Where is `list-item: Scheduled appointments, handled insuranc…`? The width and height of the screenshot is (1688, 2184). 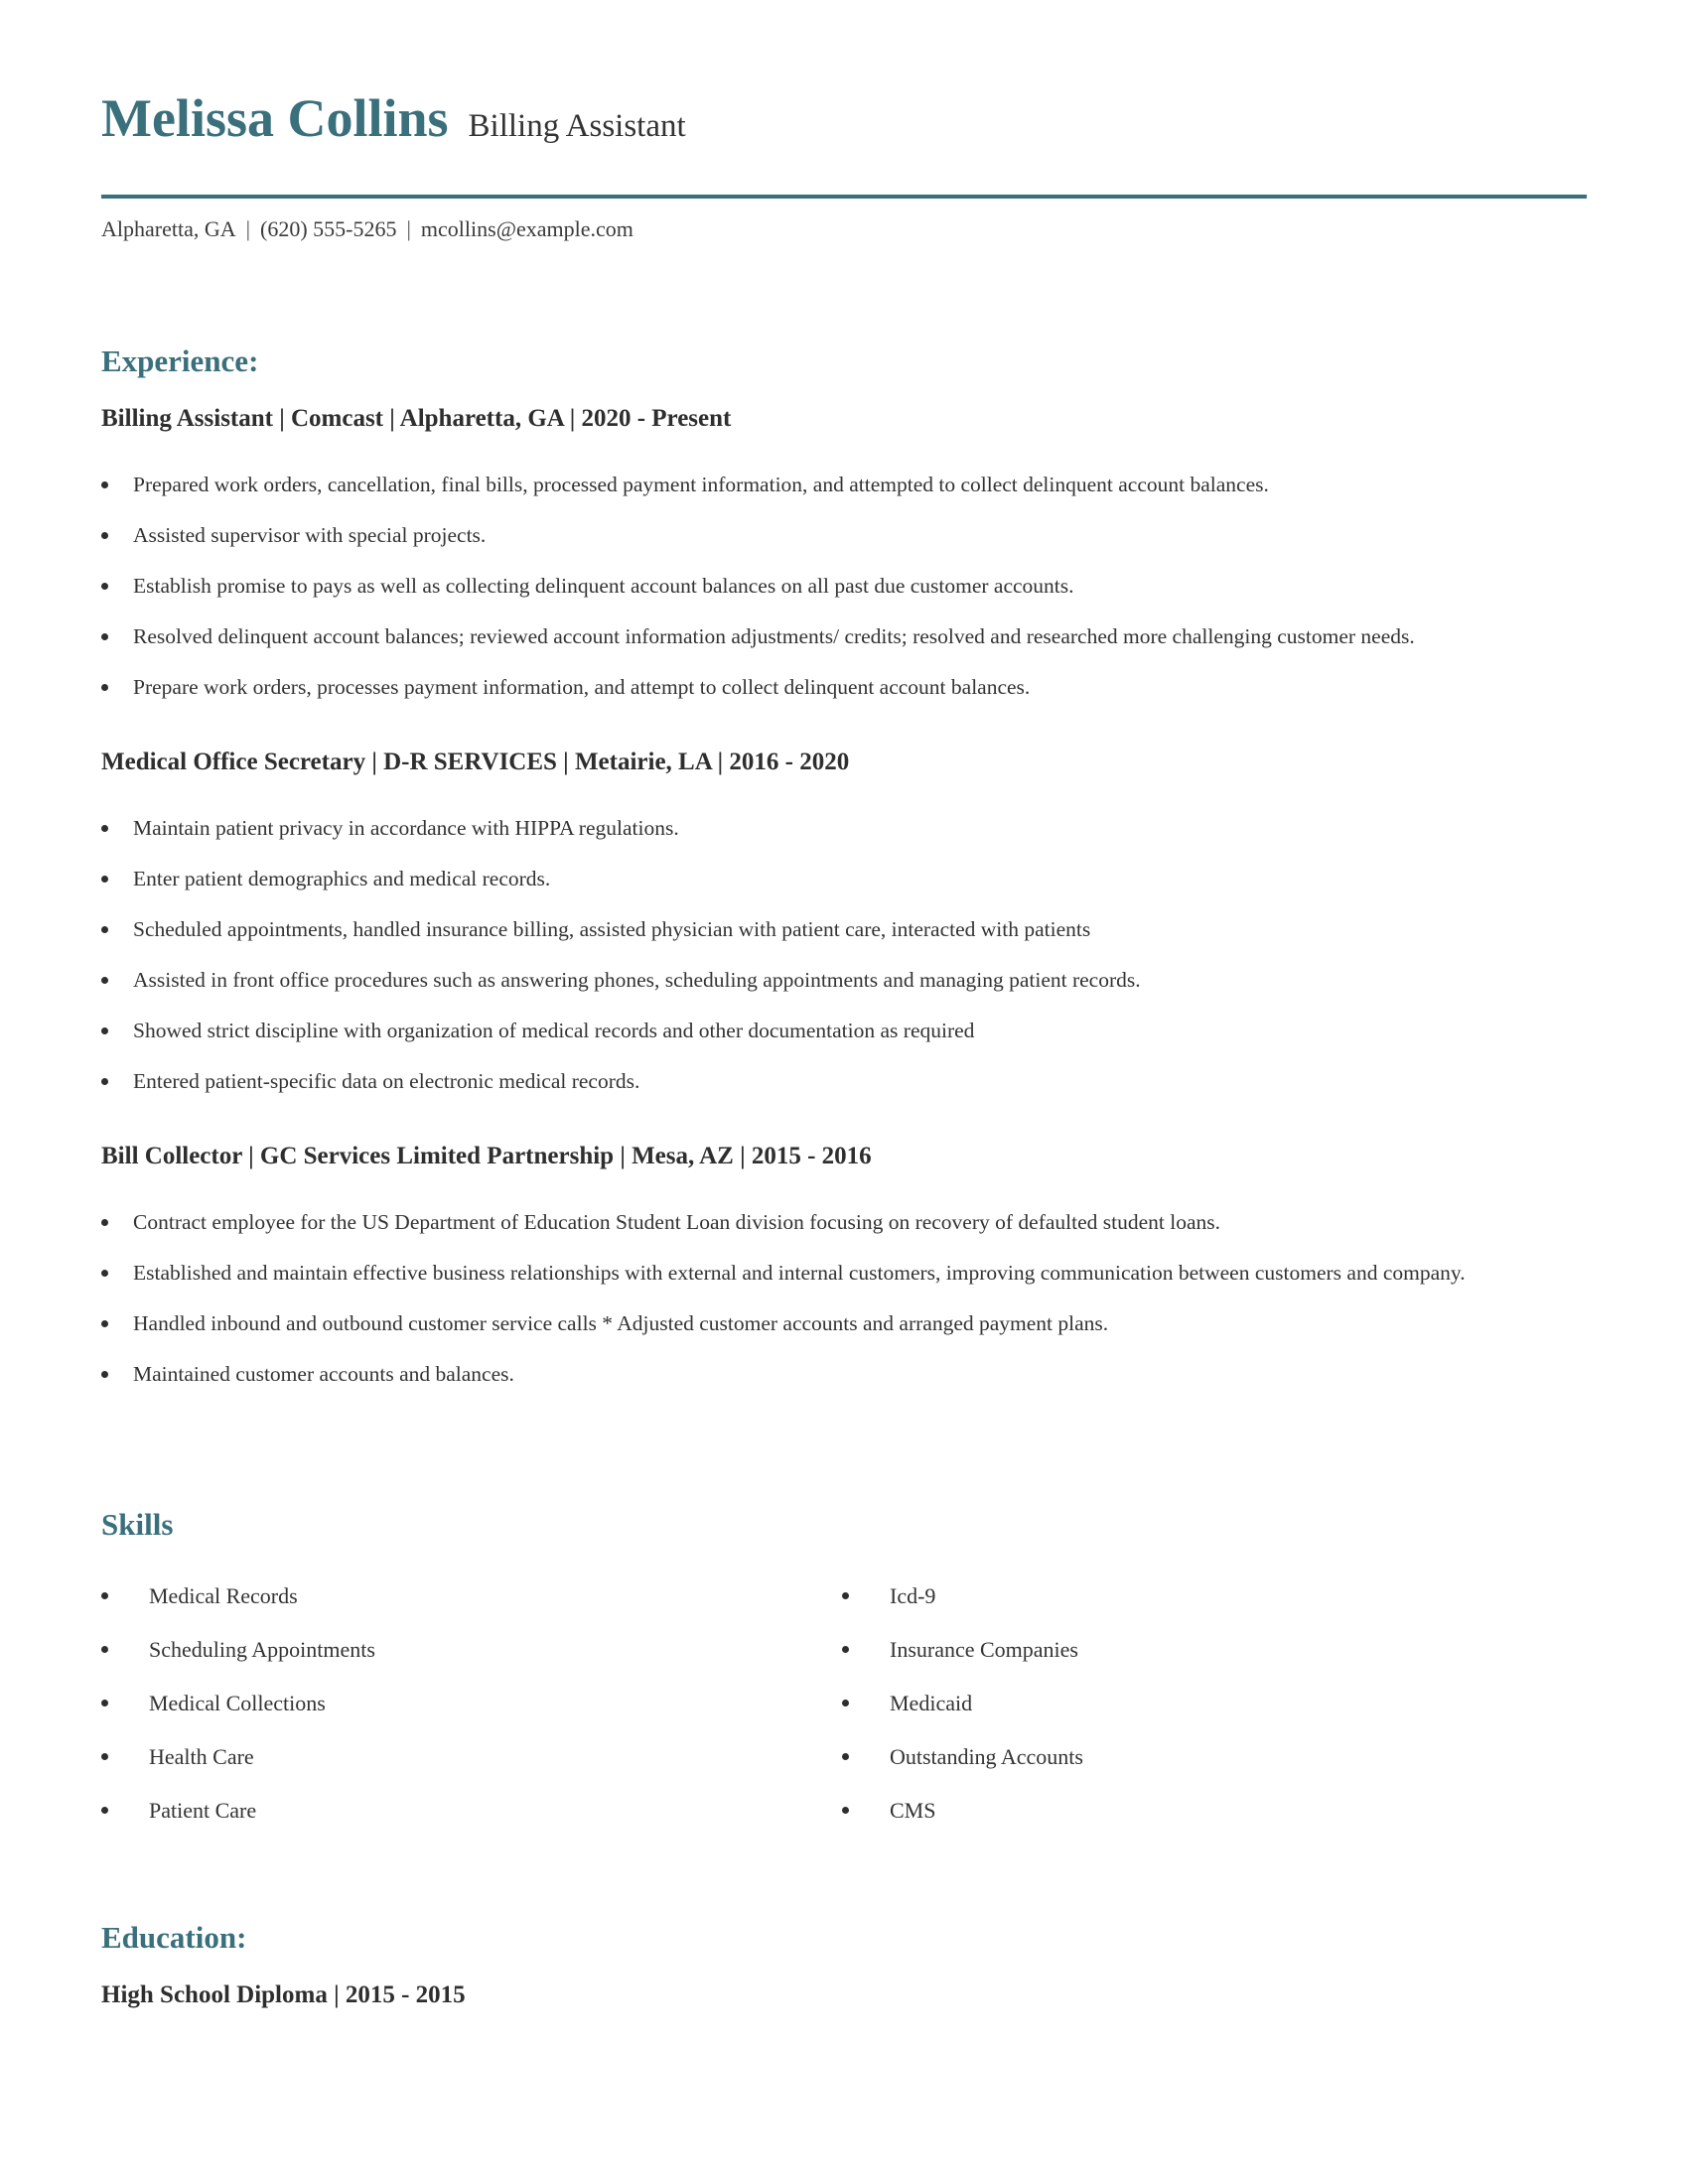
list-item: Scheduled appointments, handled insuranc… is located at coordinates (844, 929).